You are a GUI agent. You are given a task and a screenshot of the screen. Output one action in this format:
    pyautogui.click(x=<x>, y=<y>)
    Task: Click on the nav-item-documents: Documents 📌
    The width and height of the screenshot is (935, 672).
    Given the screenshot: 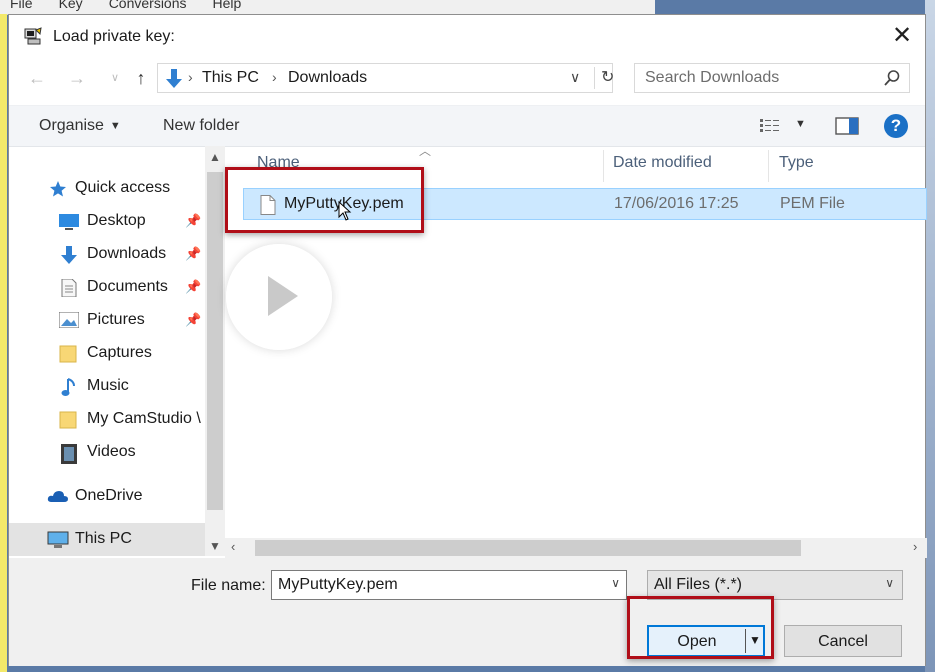 What is the action you would take?
    pyautogui.click(x=107, y=287)
    